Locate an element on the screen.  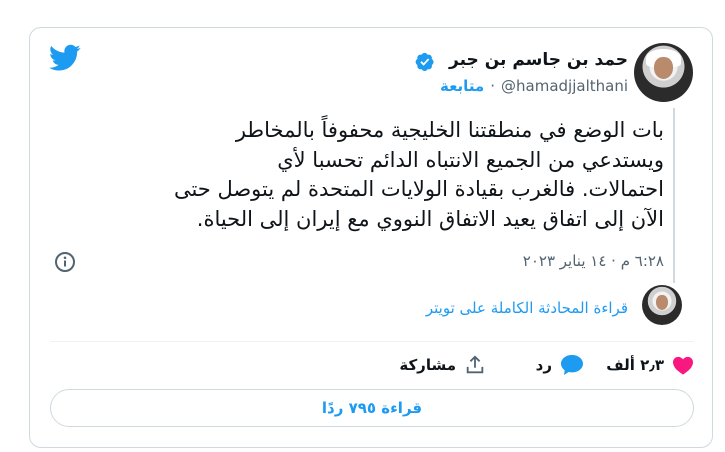
author-avatar is located at coordinates (663, 72).